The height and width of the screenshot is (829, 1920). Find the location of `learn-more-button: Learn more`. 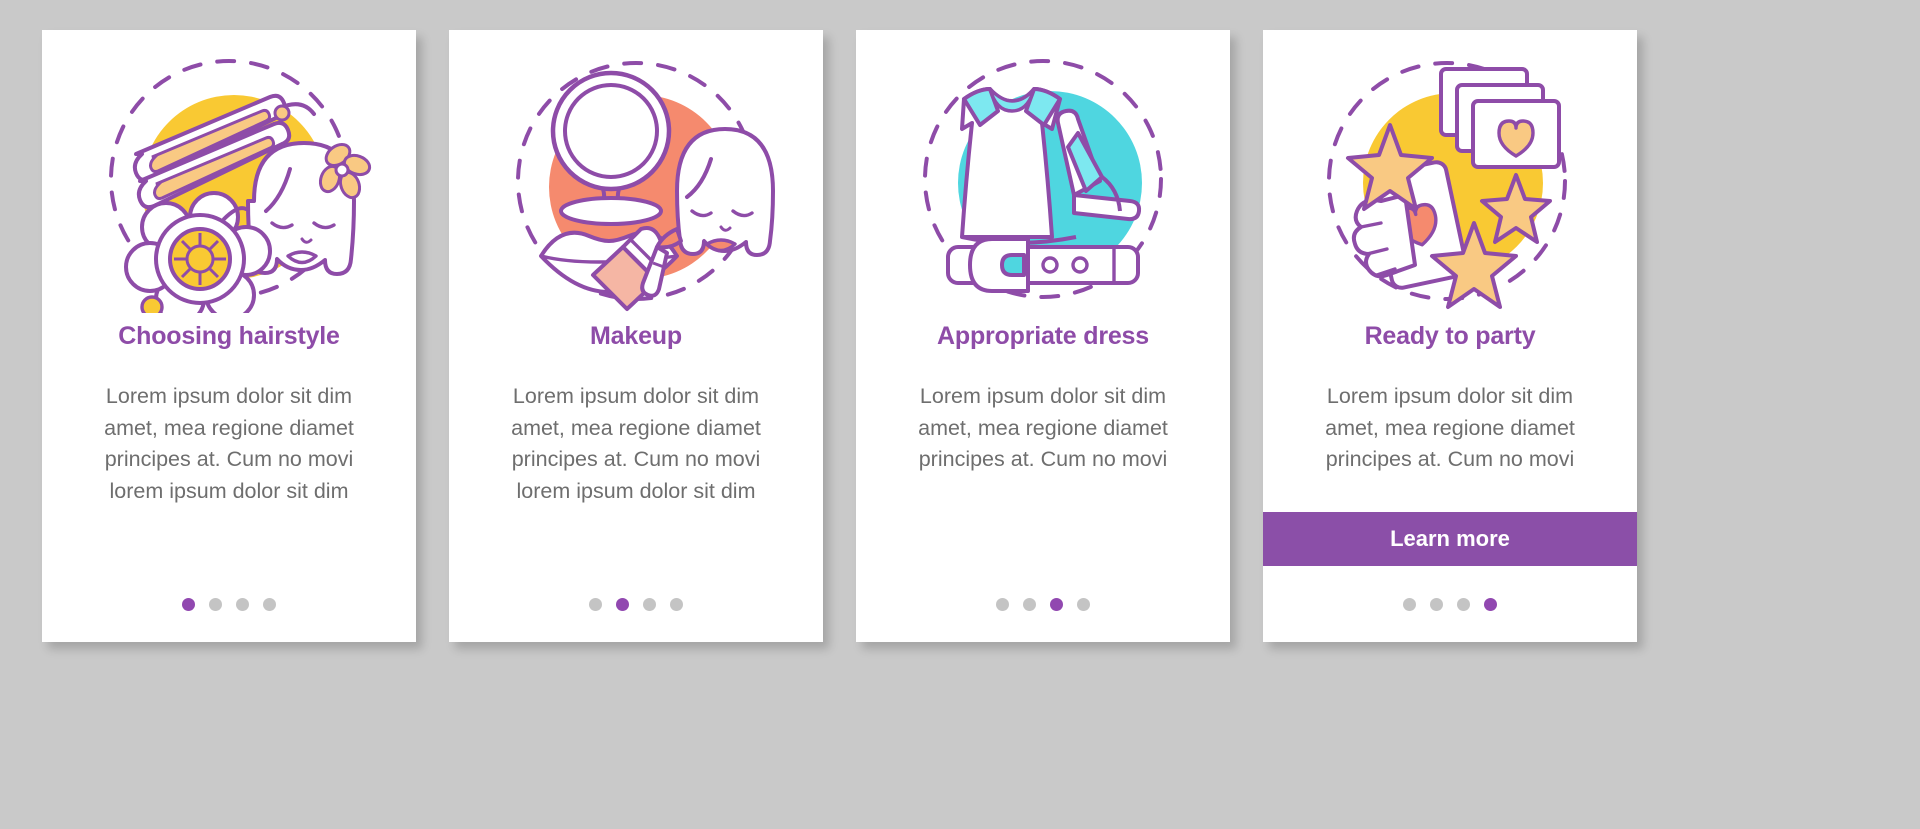

learn-more-button: Learn more is located at coordinates (1450, 539).